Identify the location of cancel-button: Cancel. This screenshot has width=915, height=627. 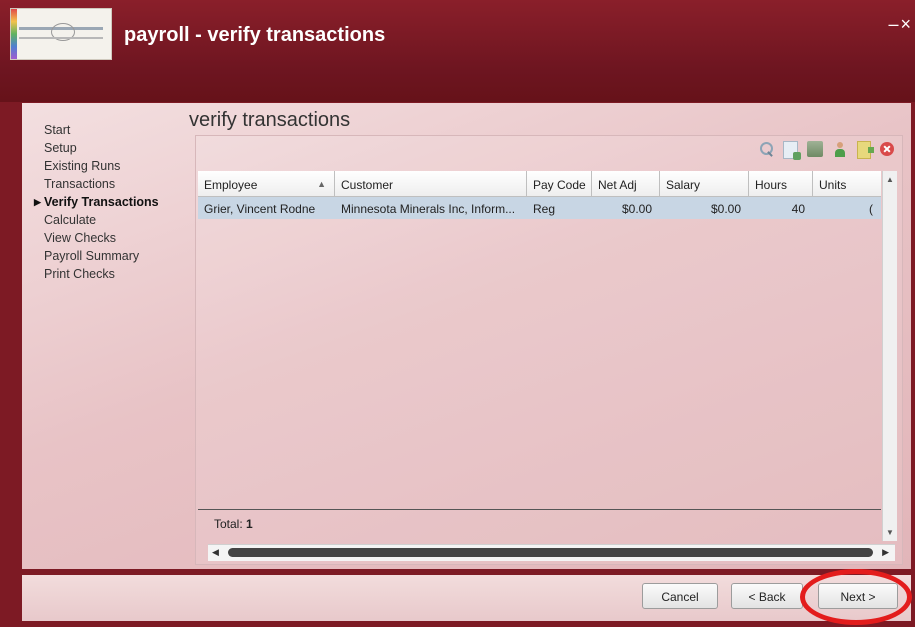
(680, 596).